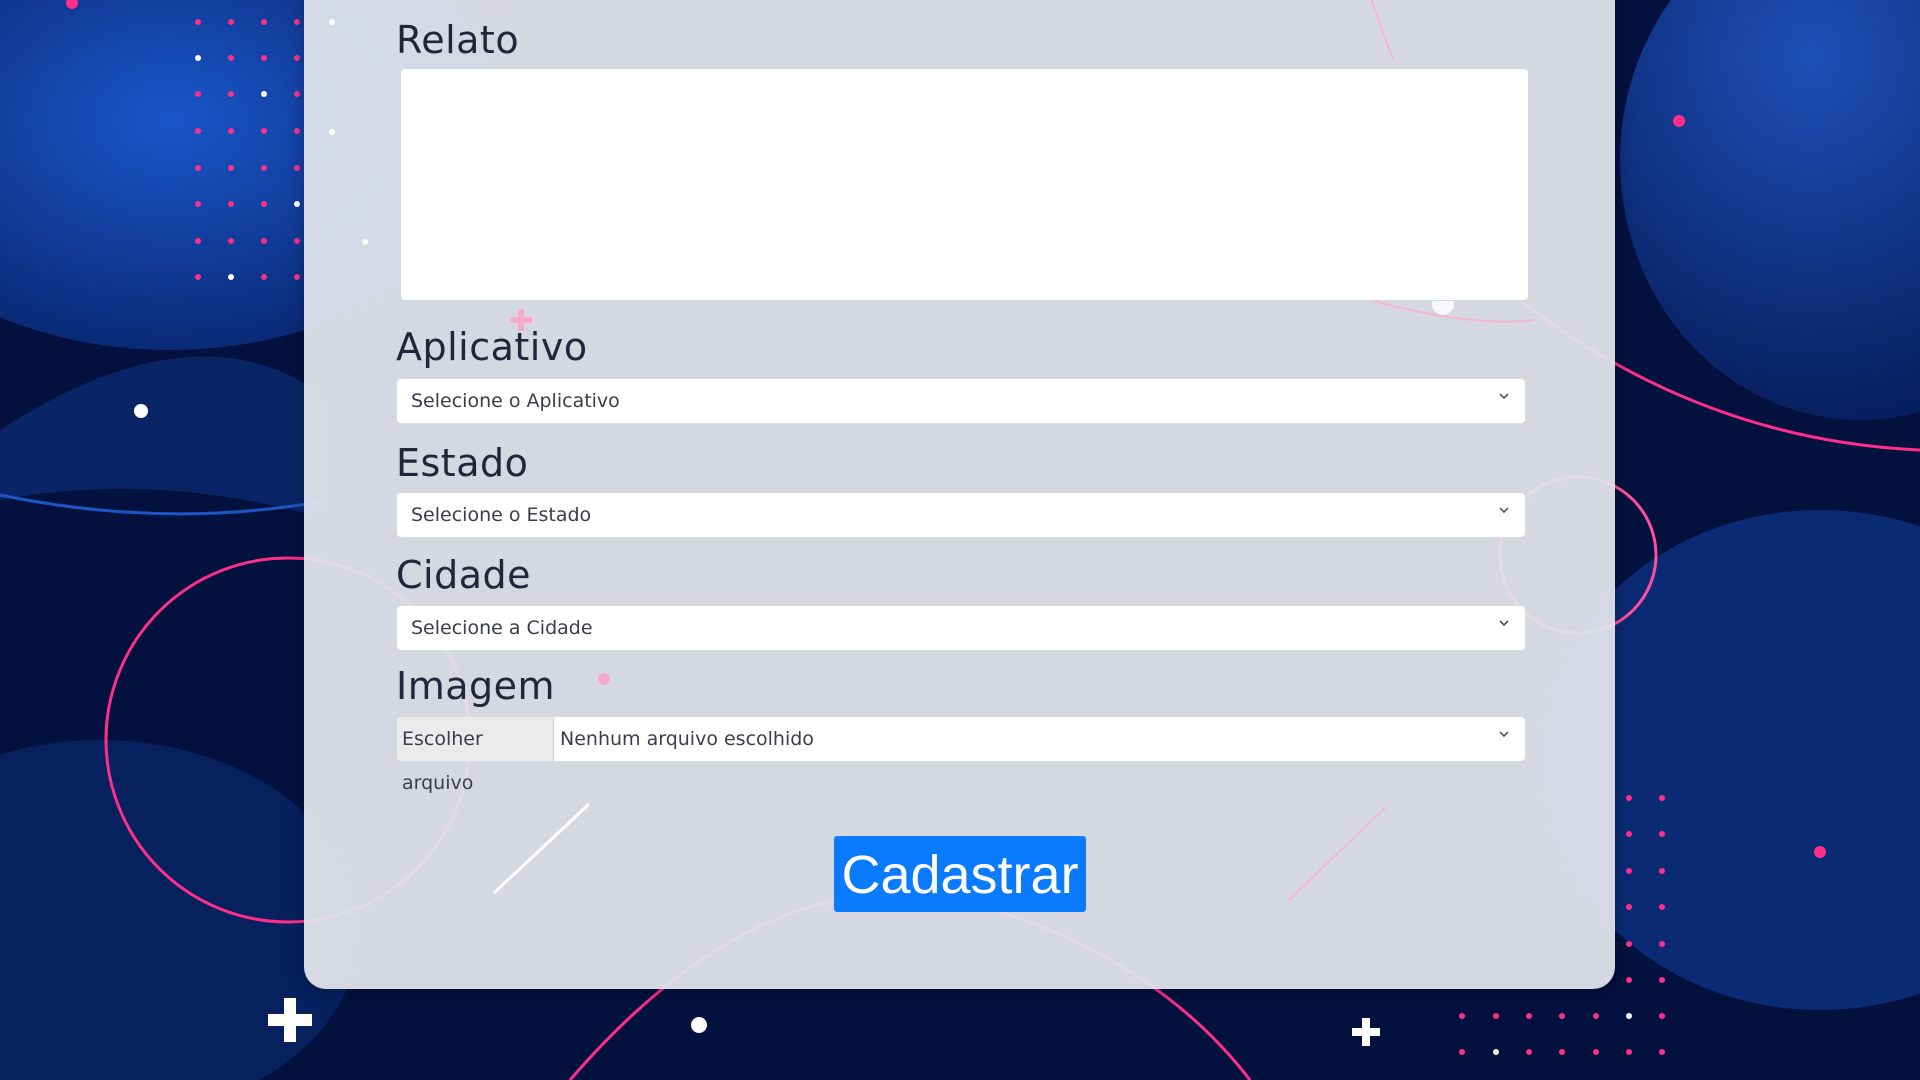  I want to click on city-select: Selecione a Cidade, so click(961, 628).